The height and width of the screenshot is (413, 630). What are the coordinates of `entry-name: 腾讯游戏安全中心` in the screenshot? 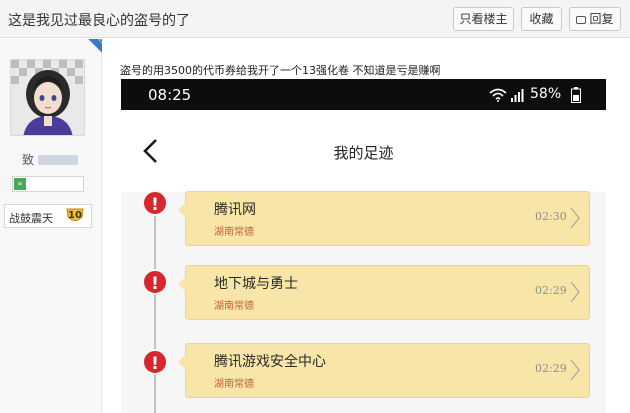 It's located at (270, 362).